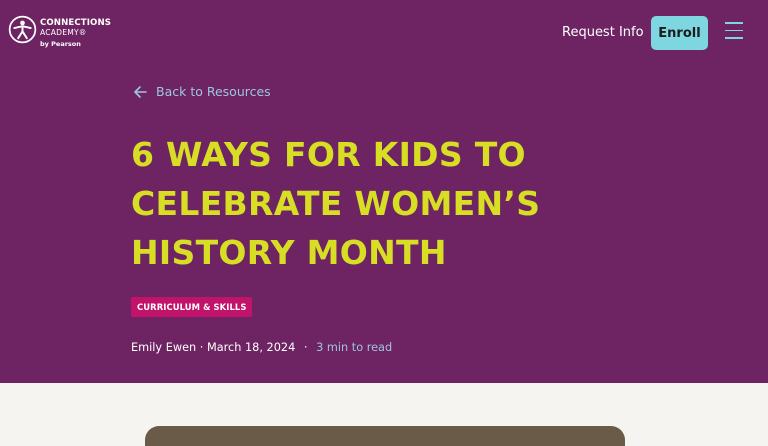  Describe the element at coordinates (164, 347) in the screenshot. I see `author-name: Emily Ewen` at that location.